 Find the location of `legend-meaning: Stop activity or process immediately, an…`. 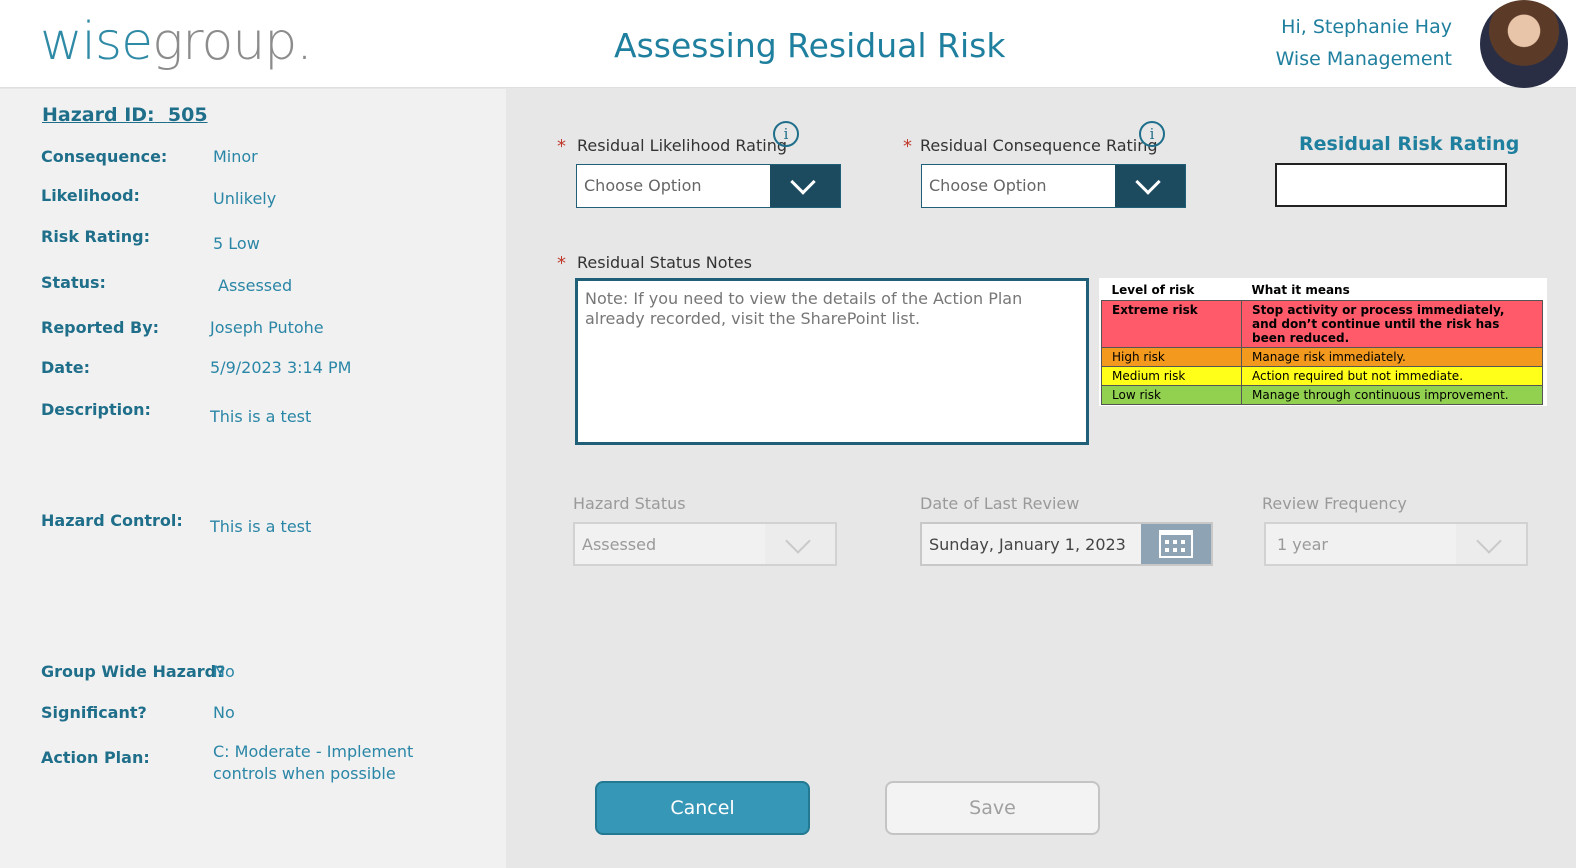

legend-meaning: Stop activity or process immediately, an… is located at coordinates (1392, 323).